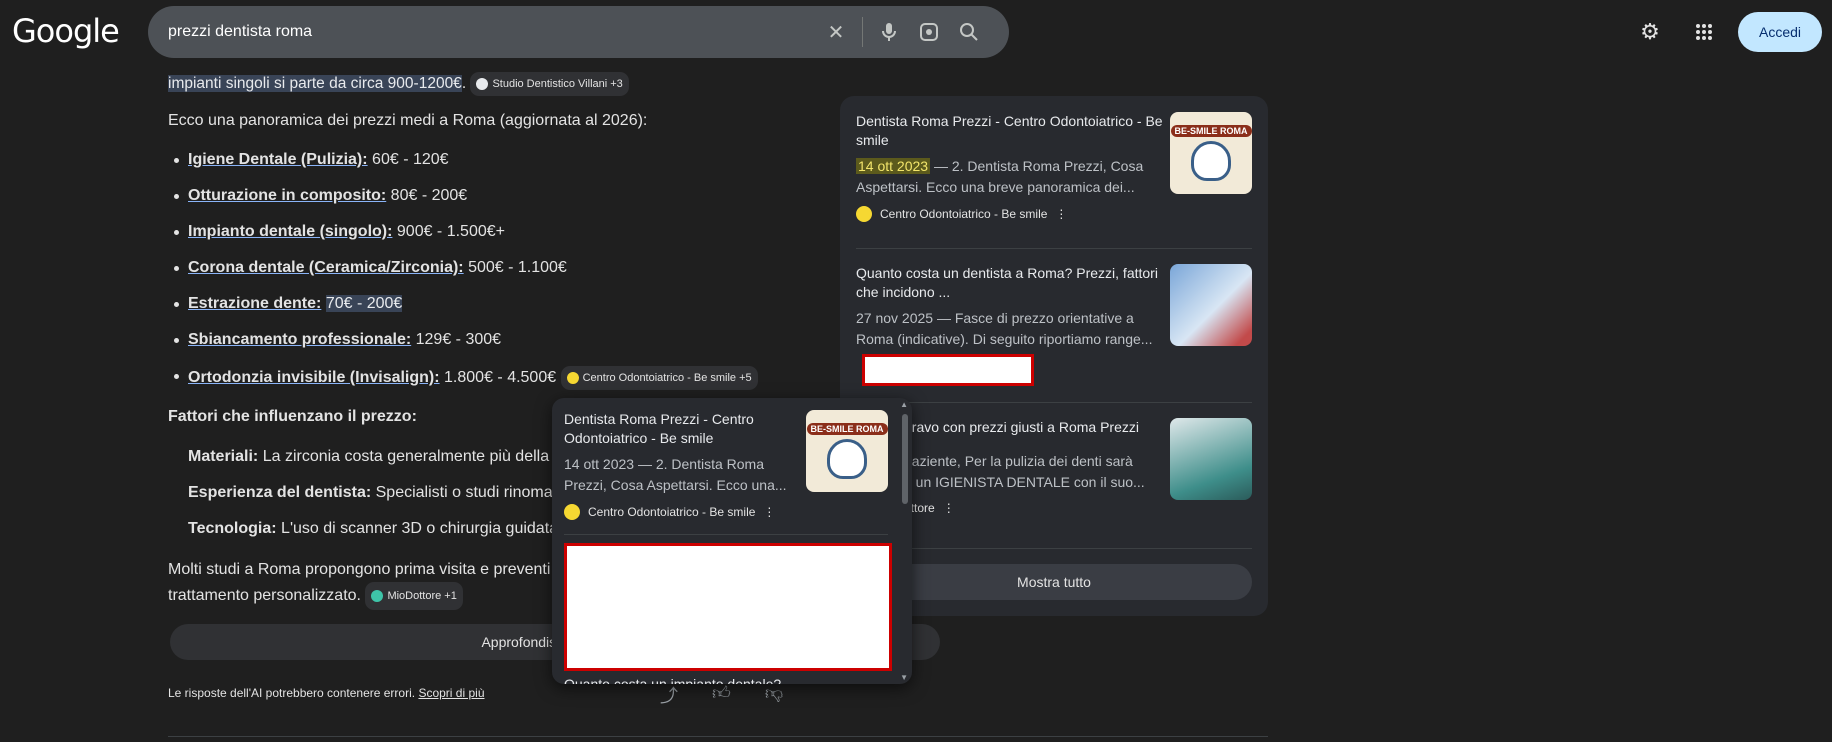  I want to click on gear-icon: ⚙, so click(1650, 32).